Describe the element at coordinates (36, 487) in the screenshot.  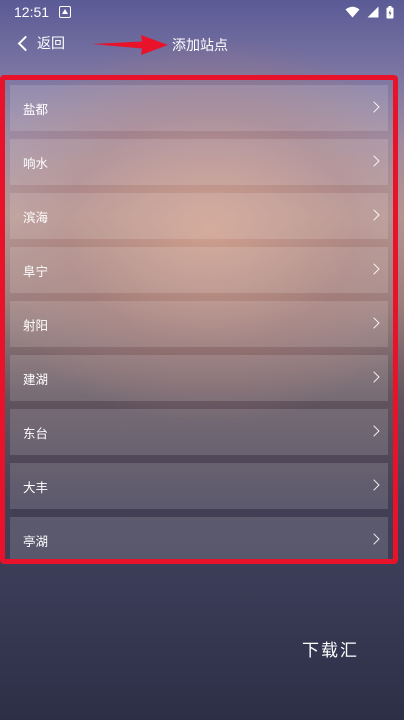
I see `station-name: 大丰` at that location.